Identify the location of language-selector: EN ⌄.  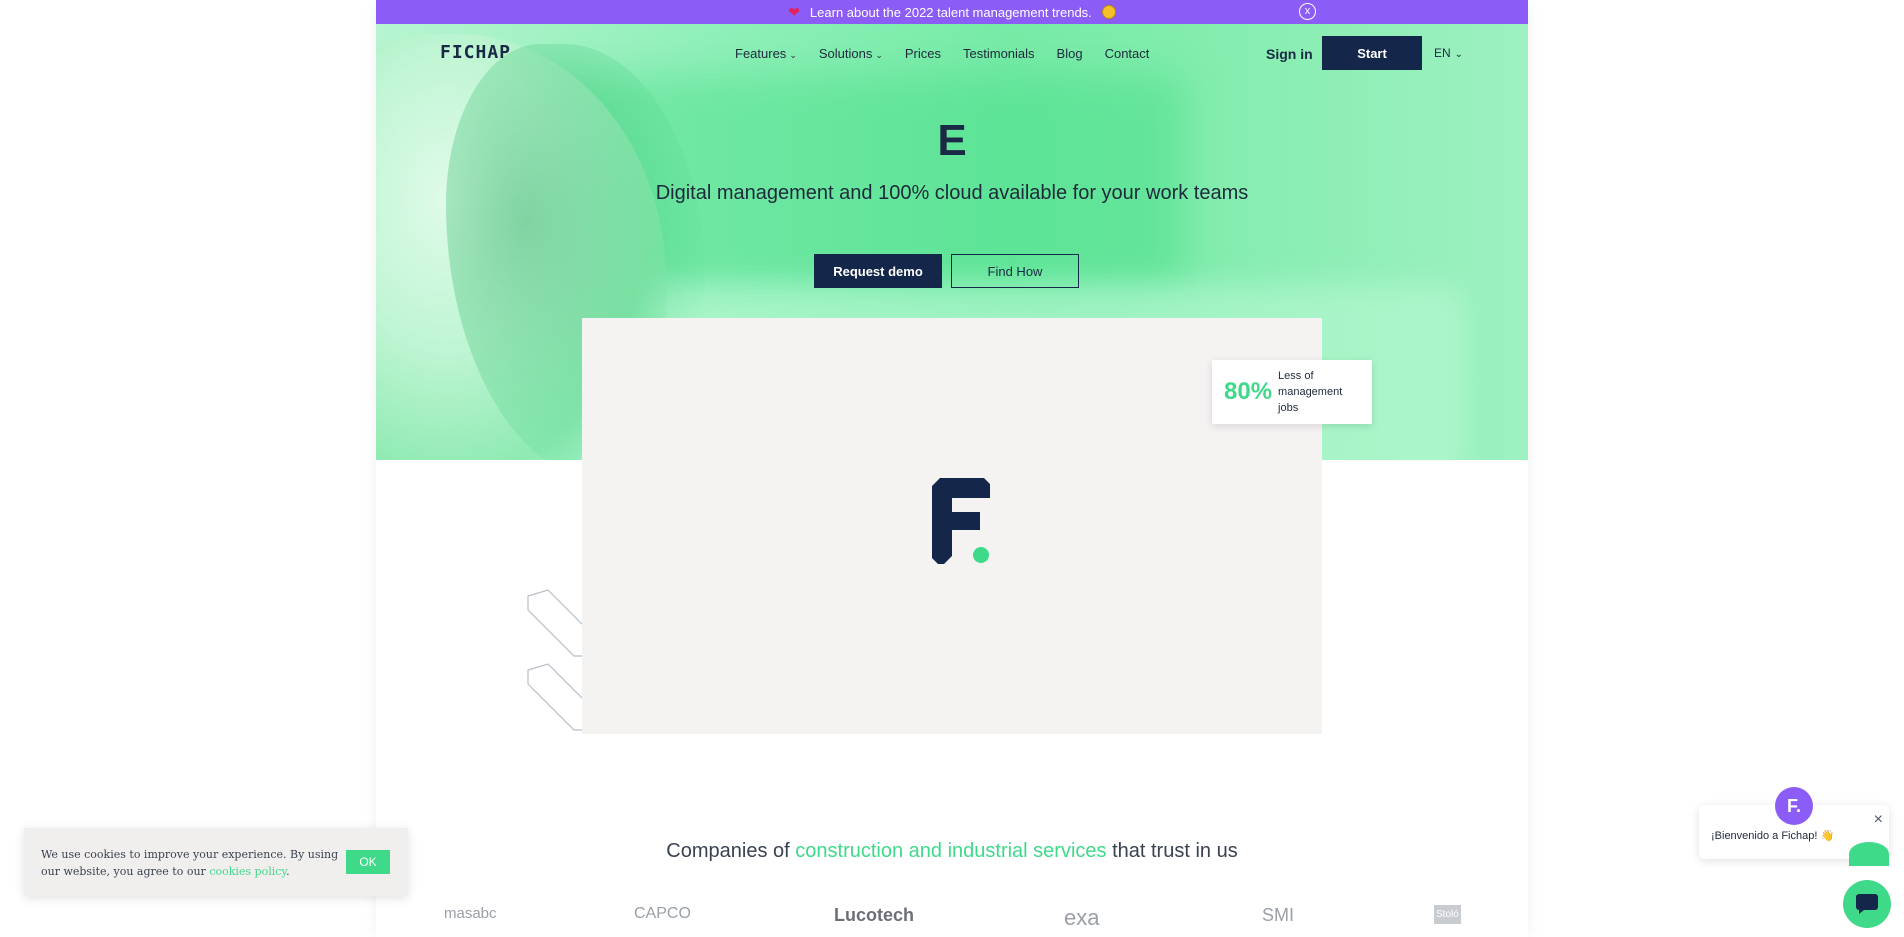
(1448, 53).